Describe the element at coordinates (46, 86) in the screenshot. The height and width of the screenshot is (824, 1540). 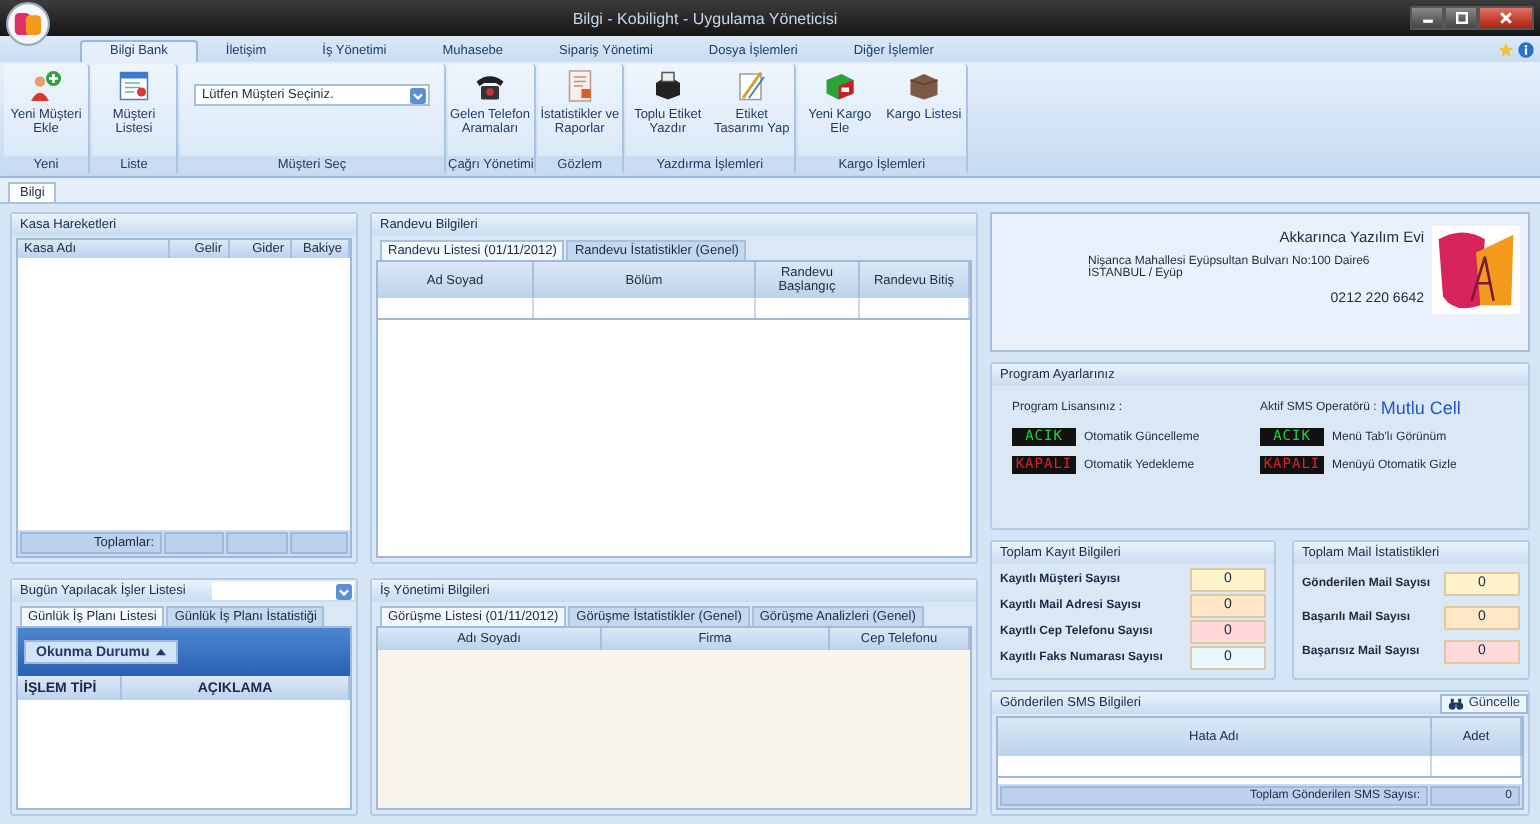
I see `person-add-icon` at that location.